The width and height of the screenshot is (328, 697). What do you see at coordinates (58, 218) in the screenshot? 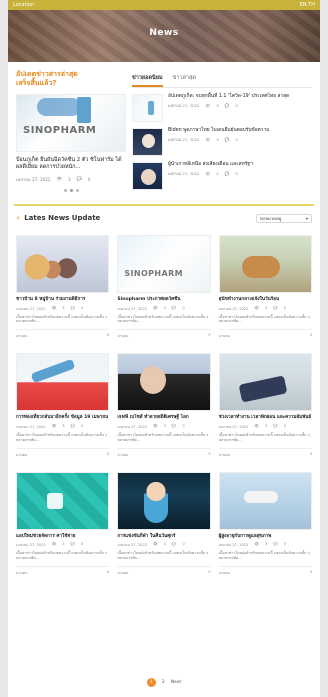
I see `latest-news-title: ⚡ Lates News Update` at bounding box center [58, 218].